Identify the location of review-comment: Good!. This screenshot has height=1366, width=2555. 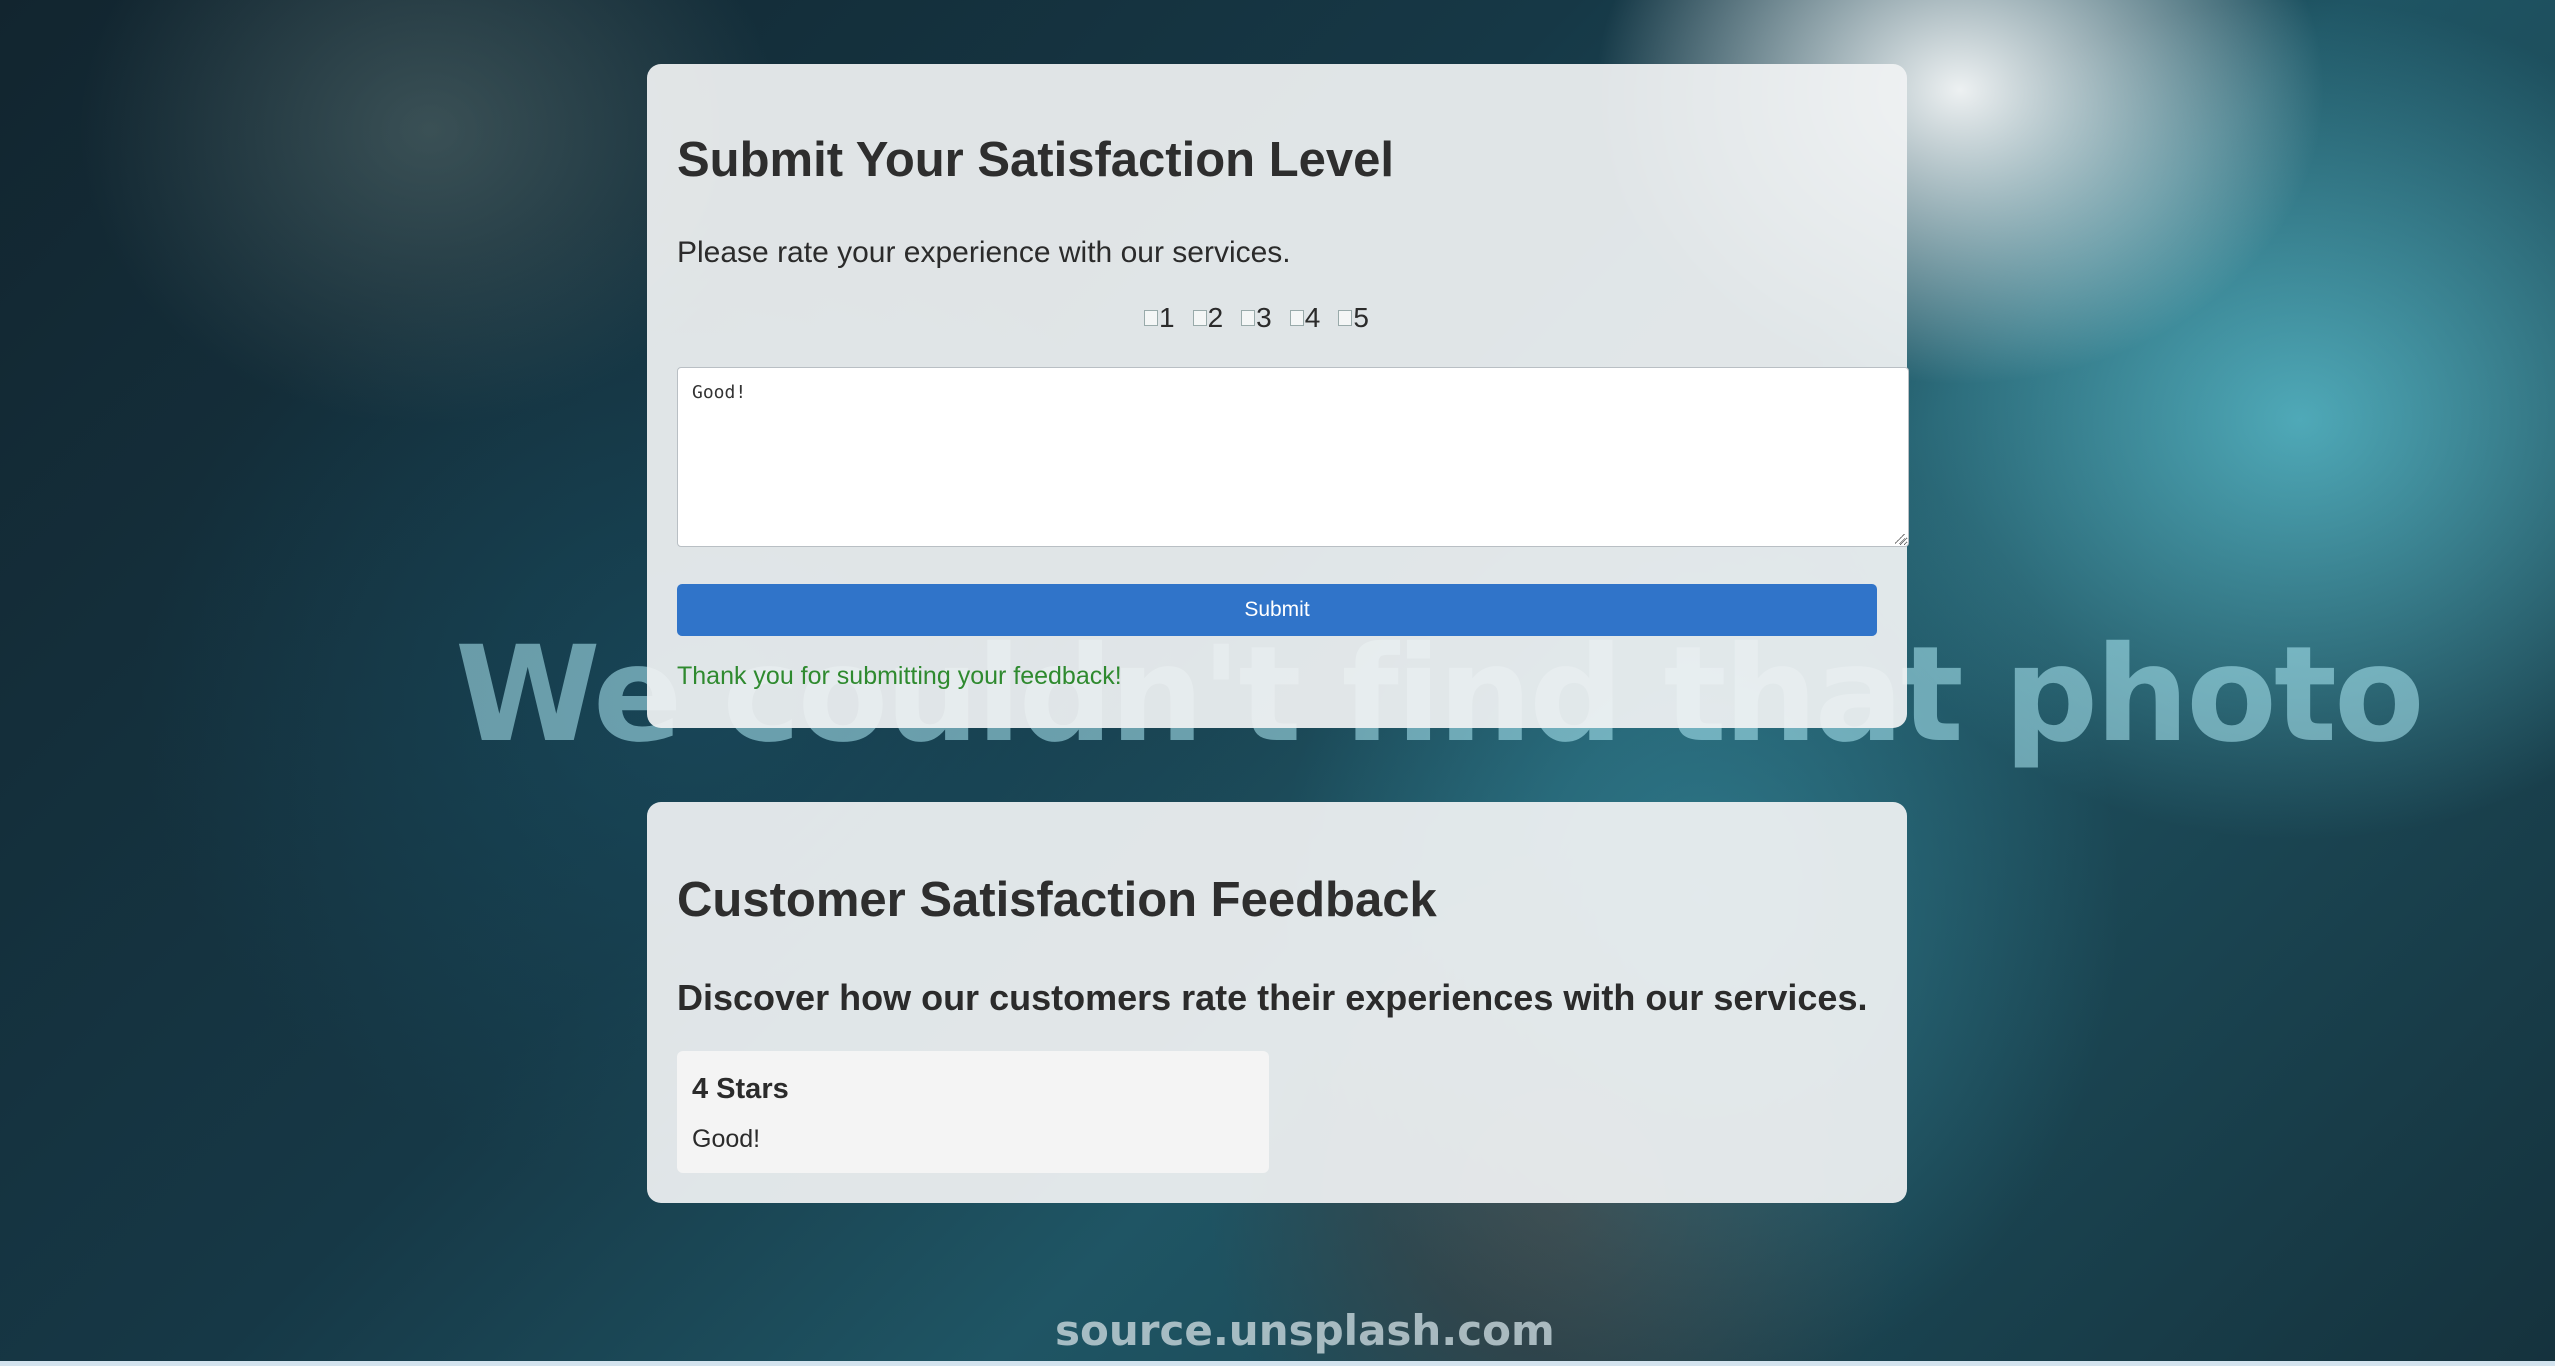
(726, 1139).